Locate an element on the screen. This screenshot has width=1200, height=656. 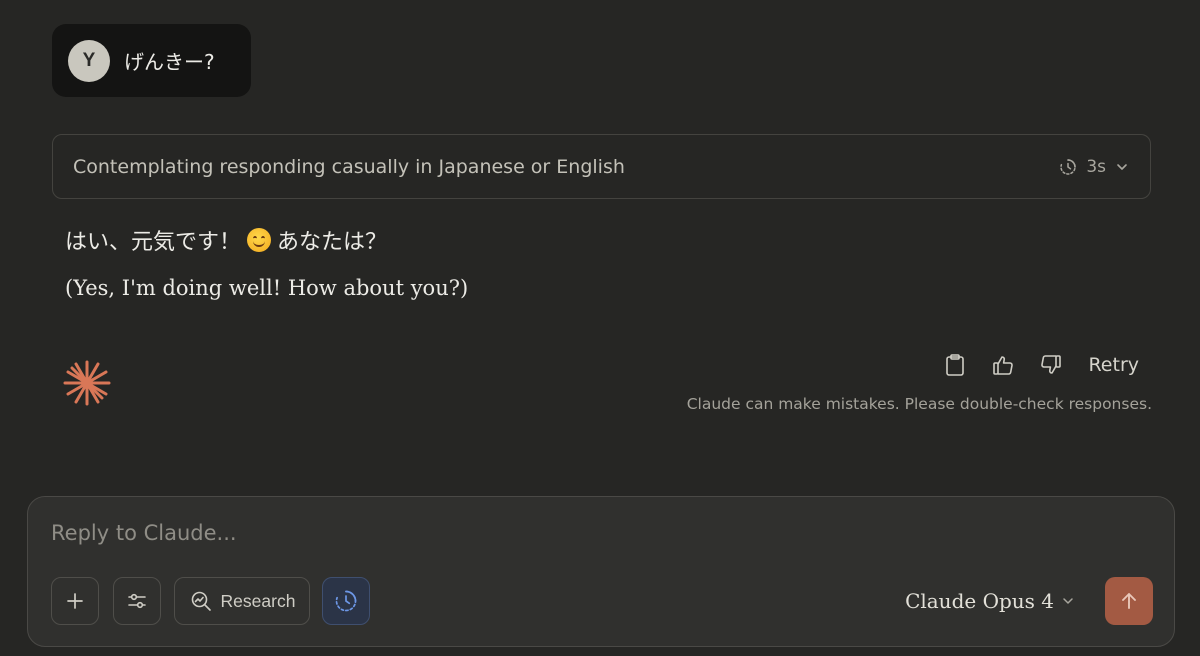
user-message: Y げんきー? is located at coordinates (151, 60).